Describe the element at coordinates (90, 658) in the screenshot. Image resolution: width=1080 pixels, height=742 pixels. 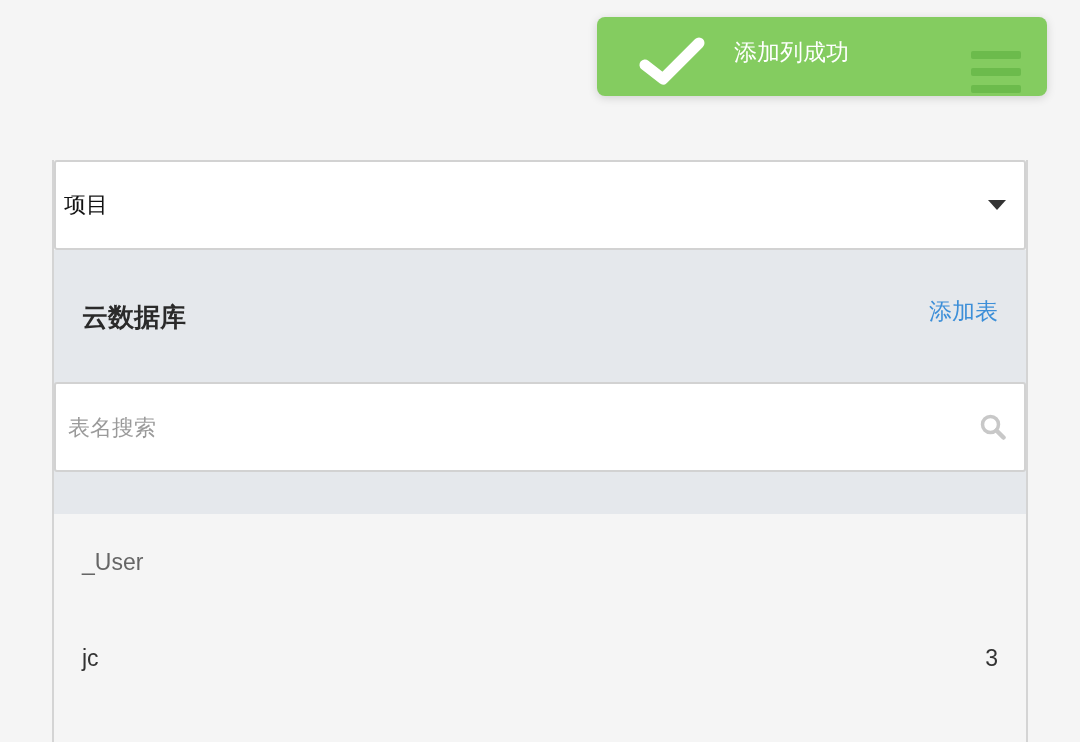
I see `table-name: jc` at that location.